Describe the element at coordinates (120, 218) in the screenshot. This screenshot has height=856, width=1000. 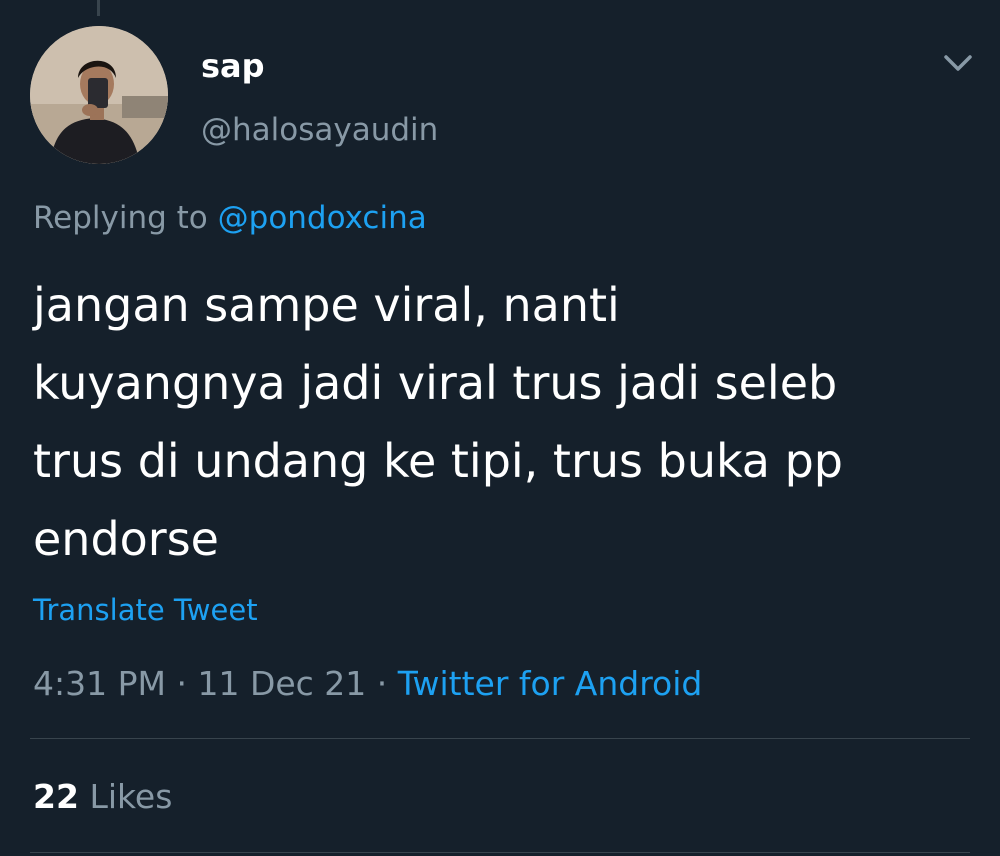
I see `replying-to-label: Replying to` at that location.